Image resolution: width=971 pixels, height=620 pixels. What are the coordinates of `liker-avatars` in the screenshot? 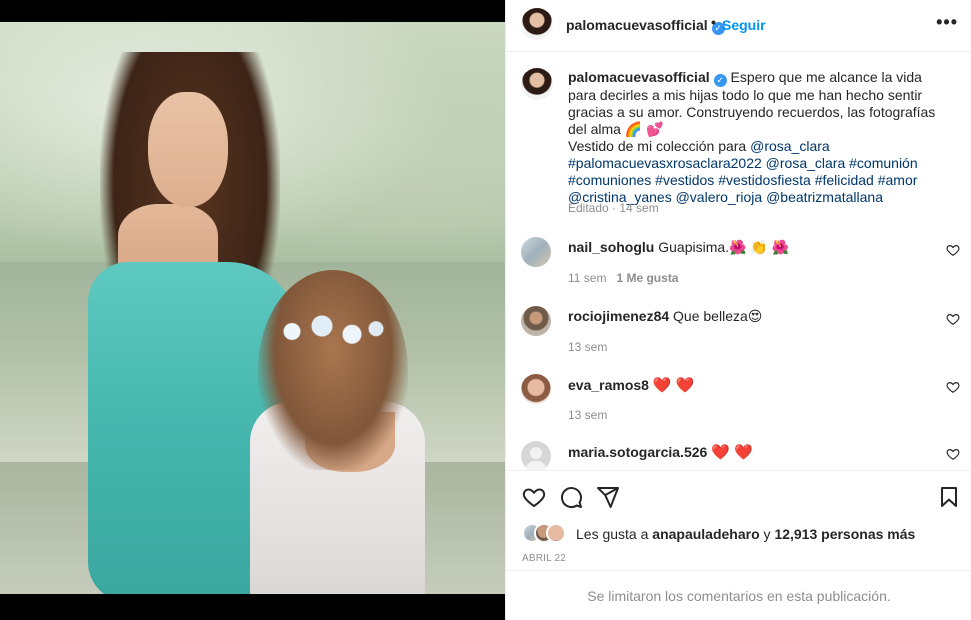 It's located at (547, 533).